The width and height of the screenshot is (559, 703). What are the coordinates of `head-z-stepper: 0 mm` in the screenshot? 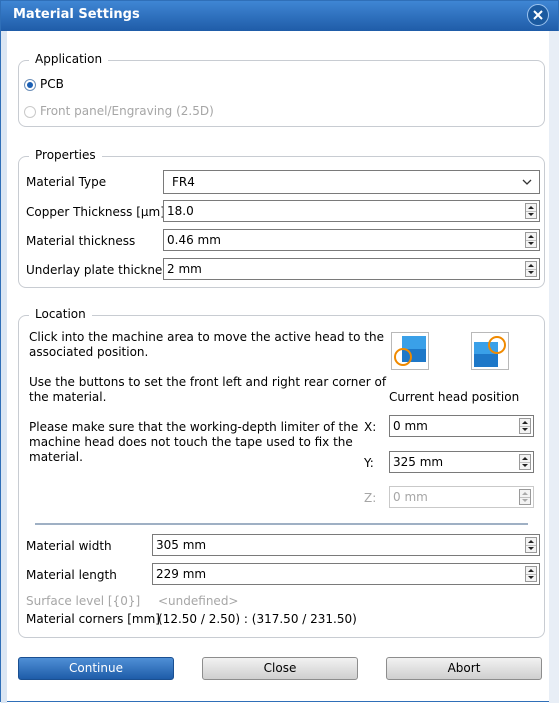 It's located at (461, 497).